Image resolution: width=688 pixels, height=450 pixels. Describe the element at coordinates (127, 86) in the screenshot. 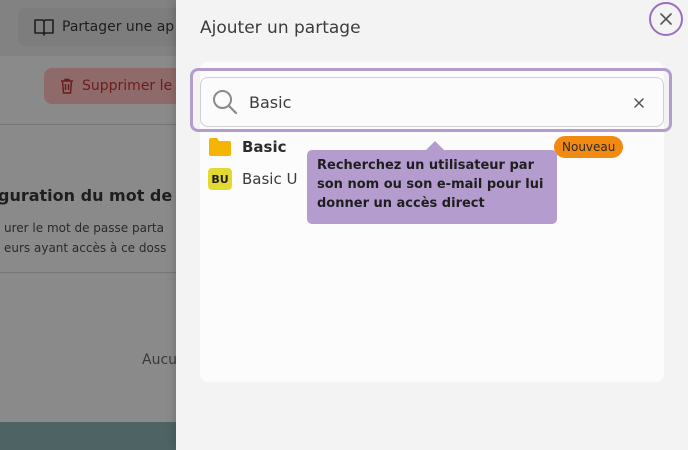

I see `delete-label: Supprimer le` at that location.